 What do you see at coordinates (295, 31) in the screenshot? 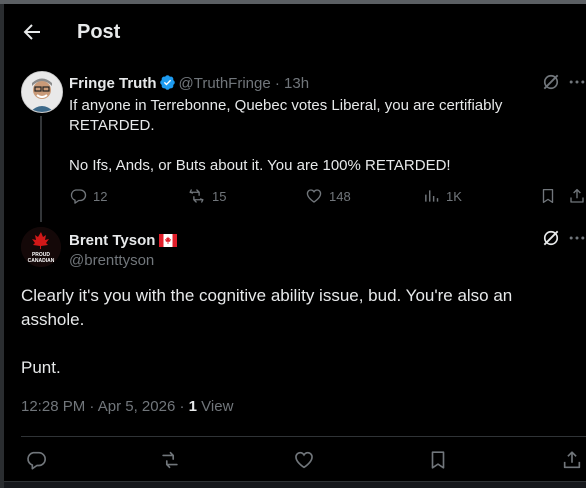
I see `post-header: Post` at bounding box center [295, 31].